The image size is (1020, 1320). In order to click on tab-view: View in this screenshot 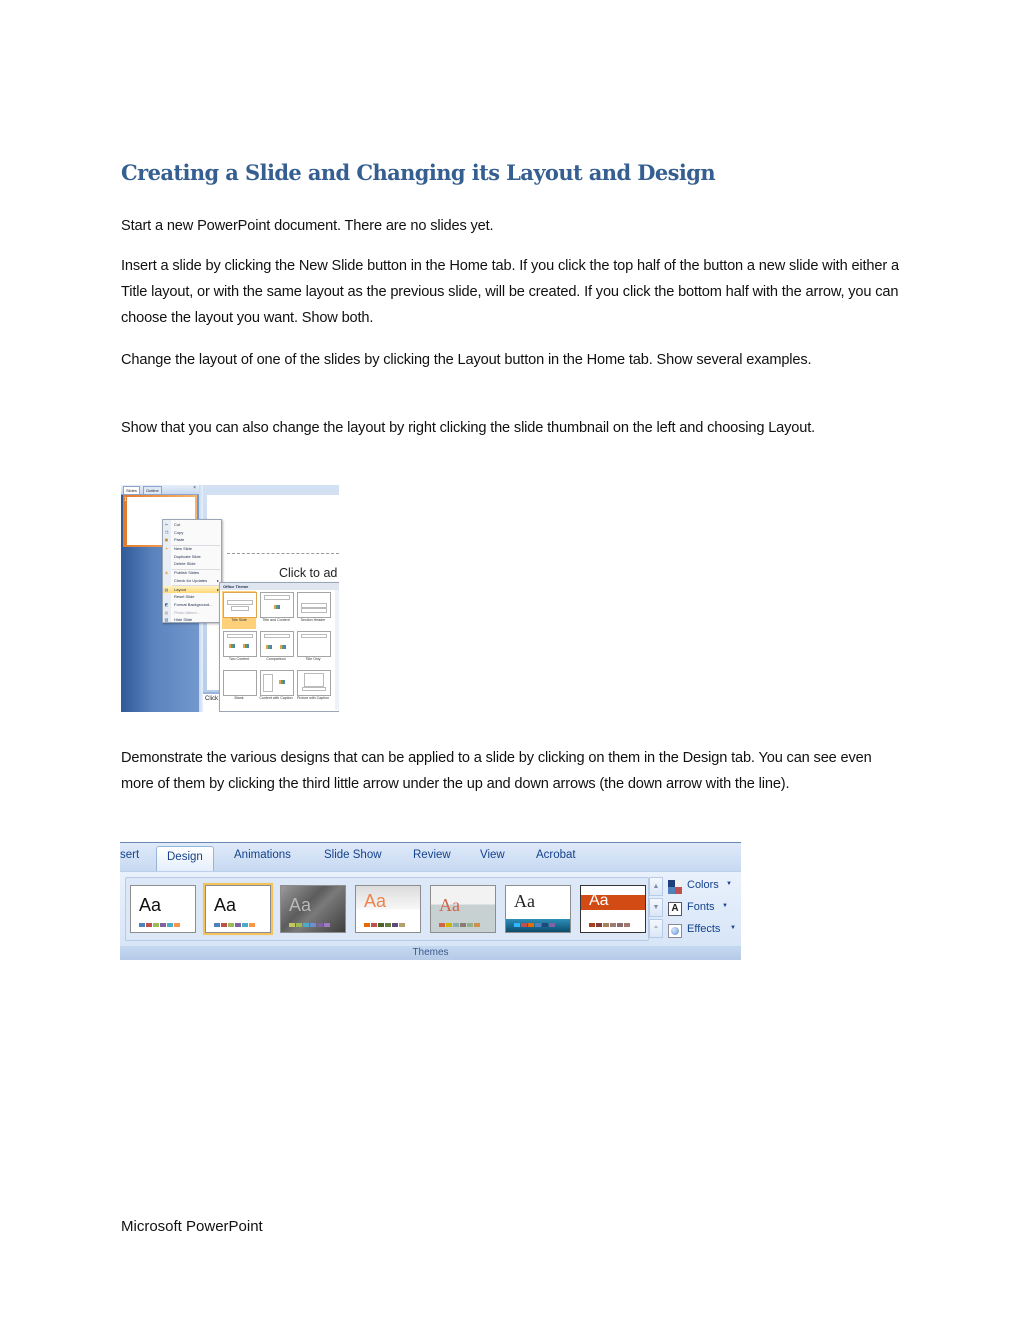, I will do `click(492, 855)`.